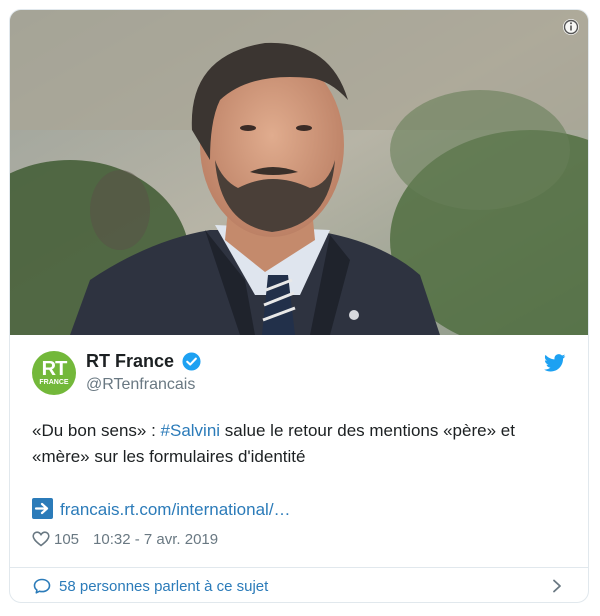 This screenshot has height=616, width=600. Describe the element at coordinates (130, 361) in the screenshot. I see `author-name: RT France` at that location.